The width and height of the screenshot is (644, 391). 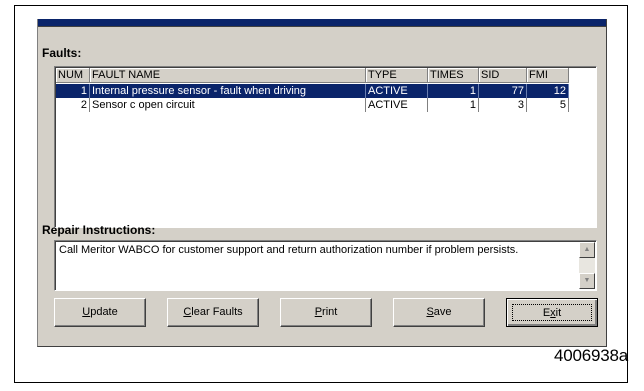 I want to click on cell-fmi: 5, so click(x=548, y=105).